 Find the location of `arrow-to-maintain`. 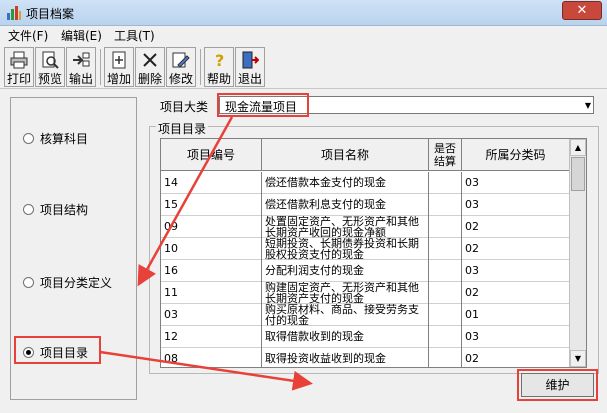

arrow-to-maintain is located at coordinates (206, 370).